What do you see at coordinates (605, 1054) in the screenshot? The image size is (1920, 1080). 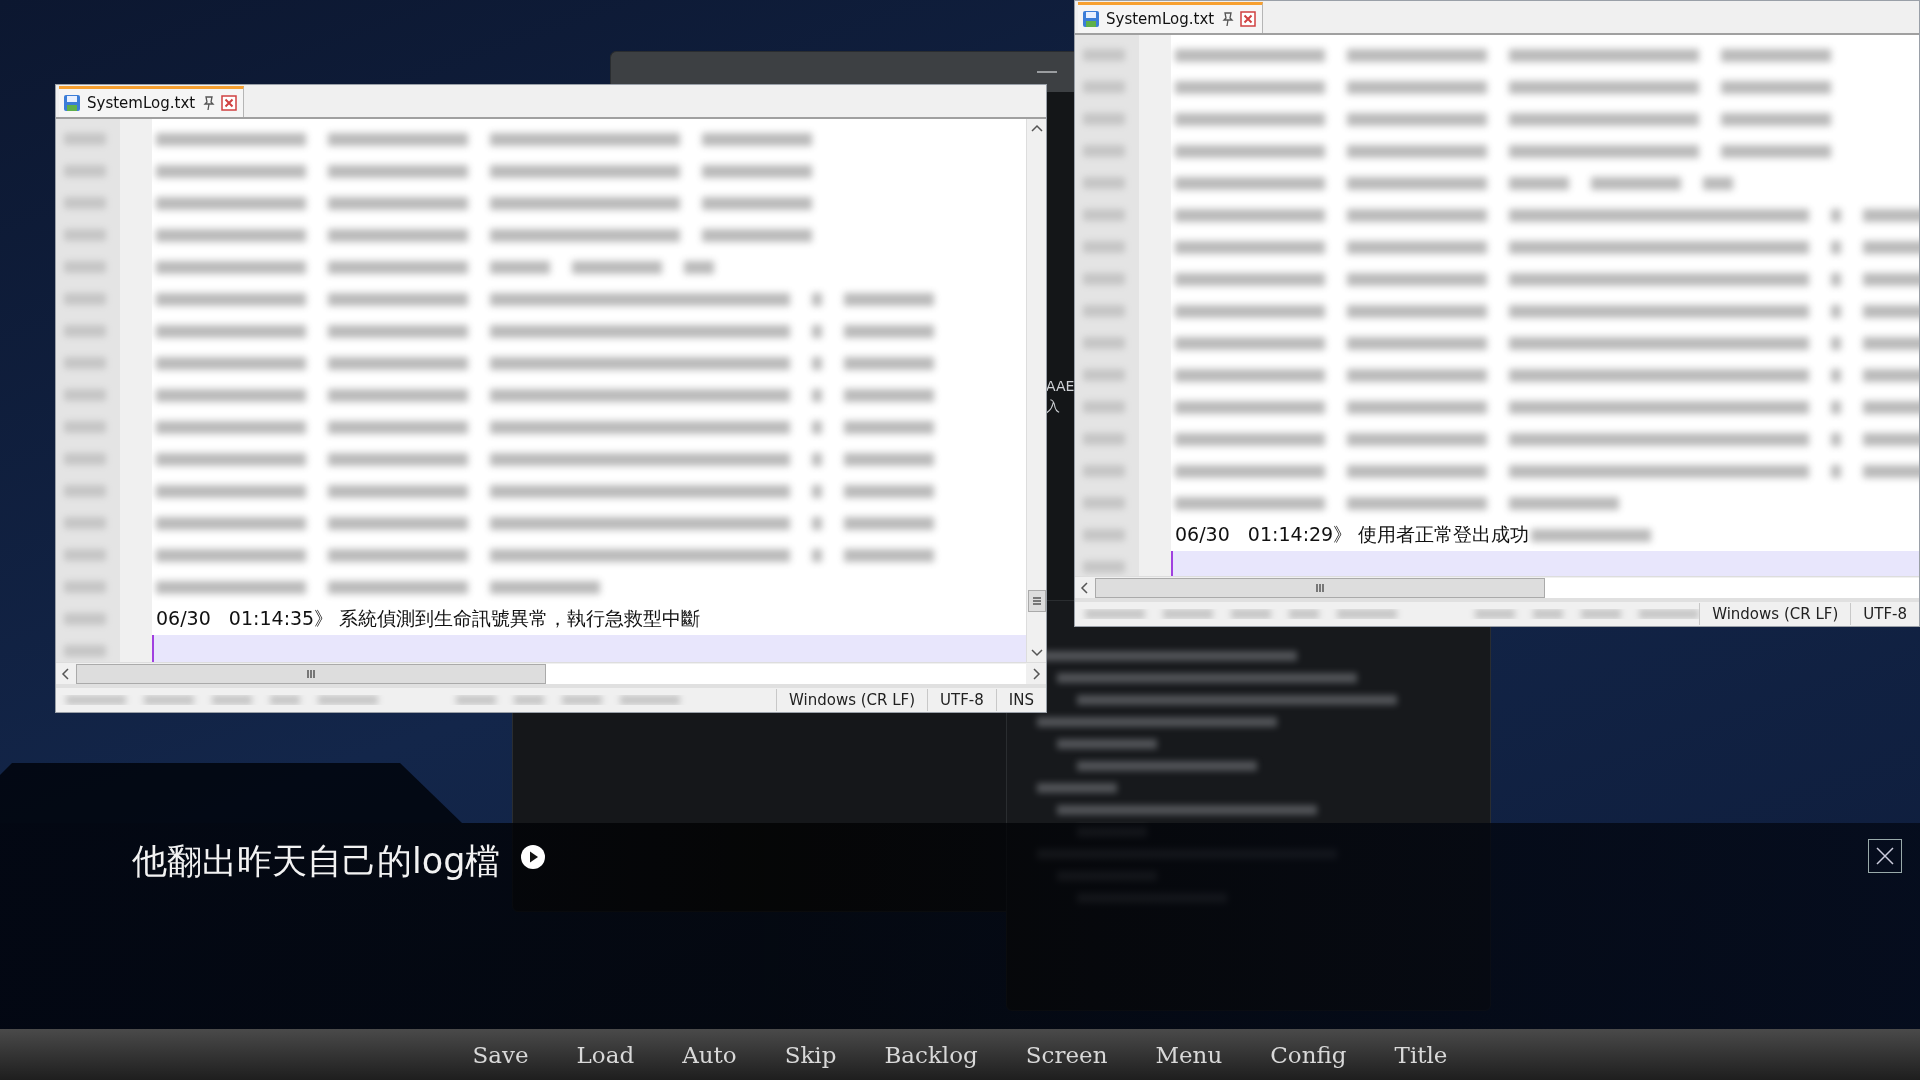 I see `menu-button: Load` at bounding box center [605, 1054].